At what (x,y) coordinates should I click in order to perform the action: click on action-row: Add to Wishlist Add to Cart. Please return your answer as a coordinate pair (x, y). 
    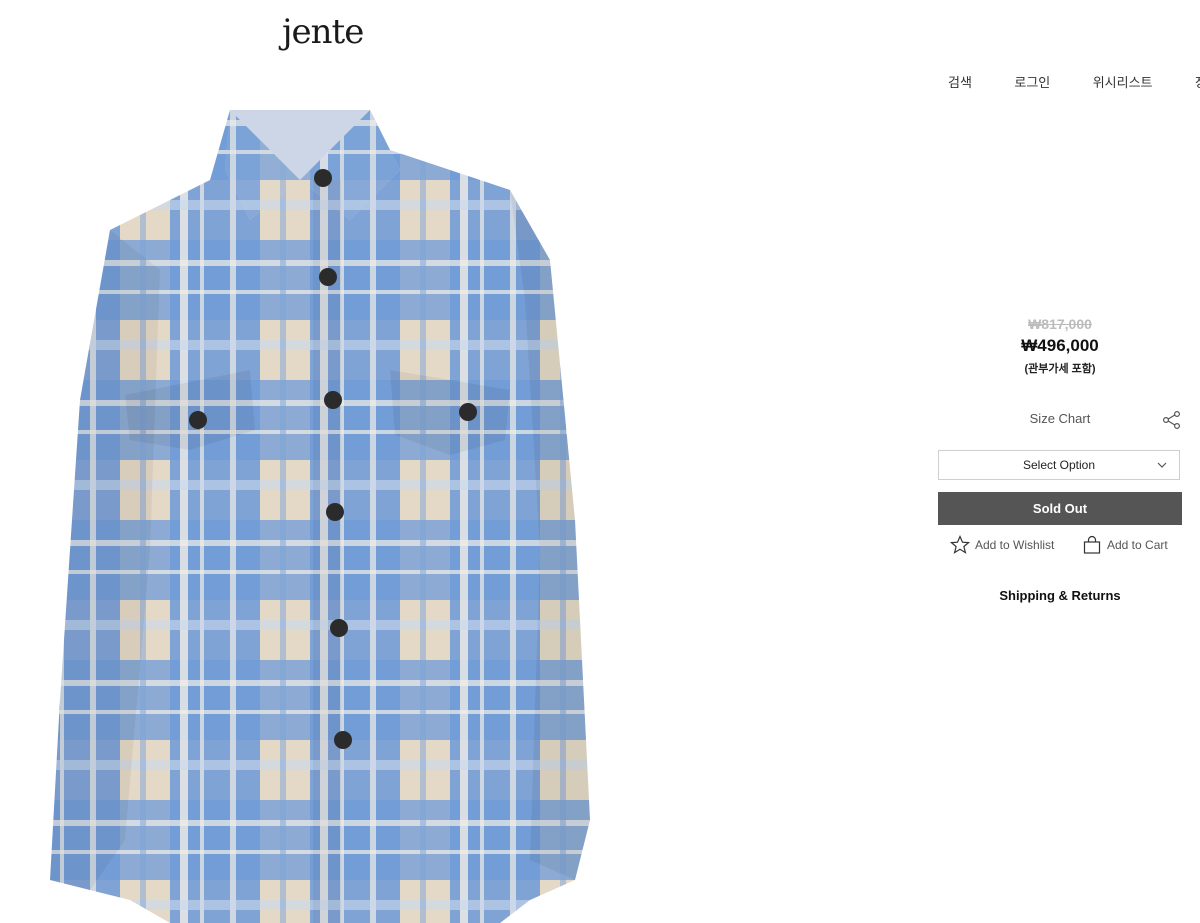
    Looking at the image, I should click on (1066, 546).